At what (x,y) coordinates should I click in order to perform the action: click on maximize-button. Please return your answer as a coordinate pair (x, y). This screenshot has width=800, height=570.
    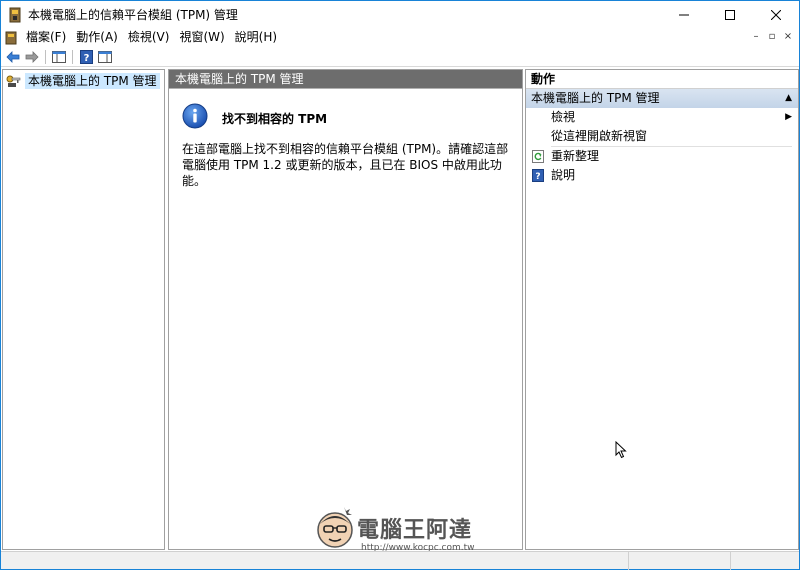
    Looking at the image, I should click on (730, 14).